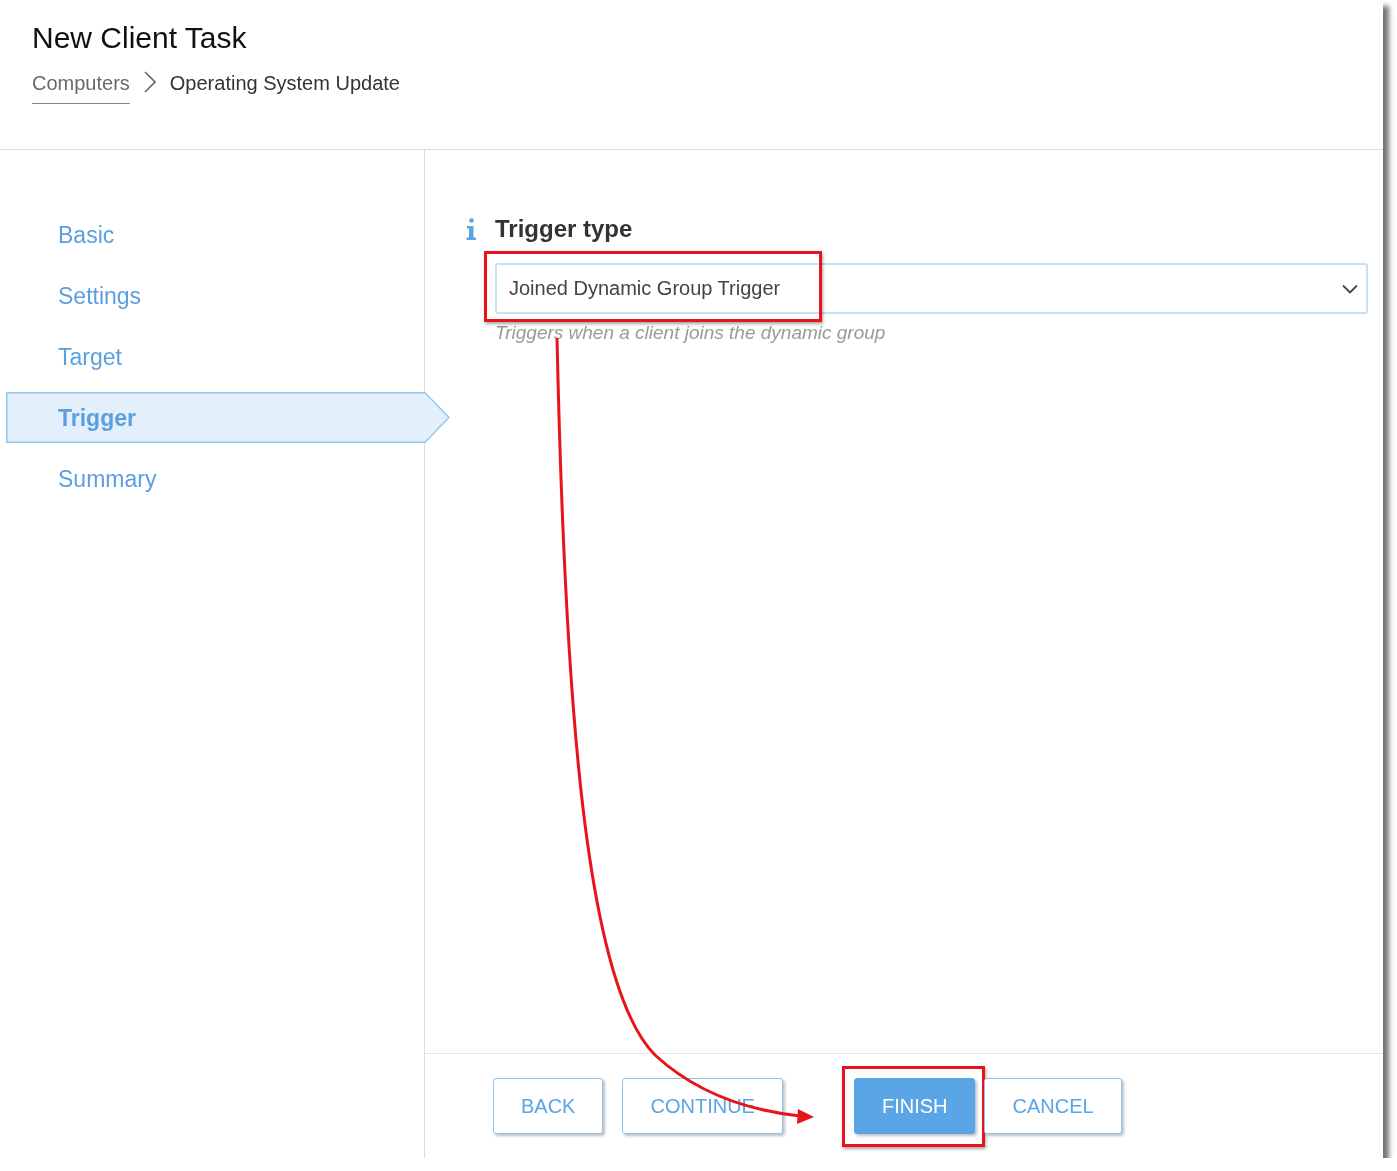 Image resolution: width=1397 pixels, height=1171 pixels. Describe the element at coordinates (702, 1106) in the screenshot. I see `secondary-button: CONTINUE` at that location.